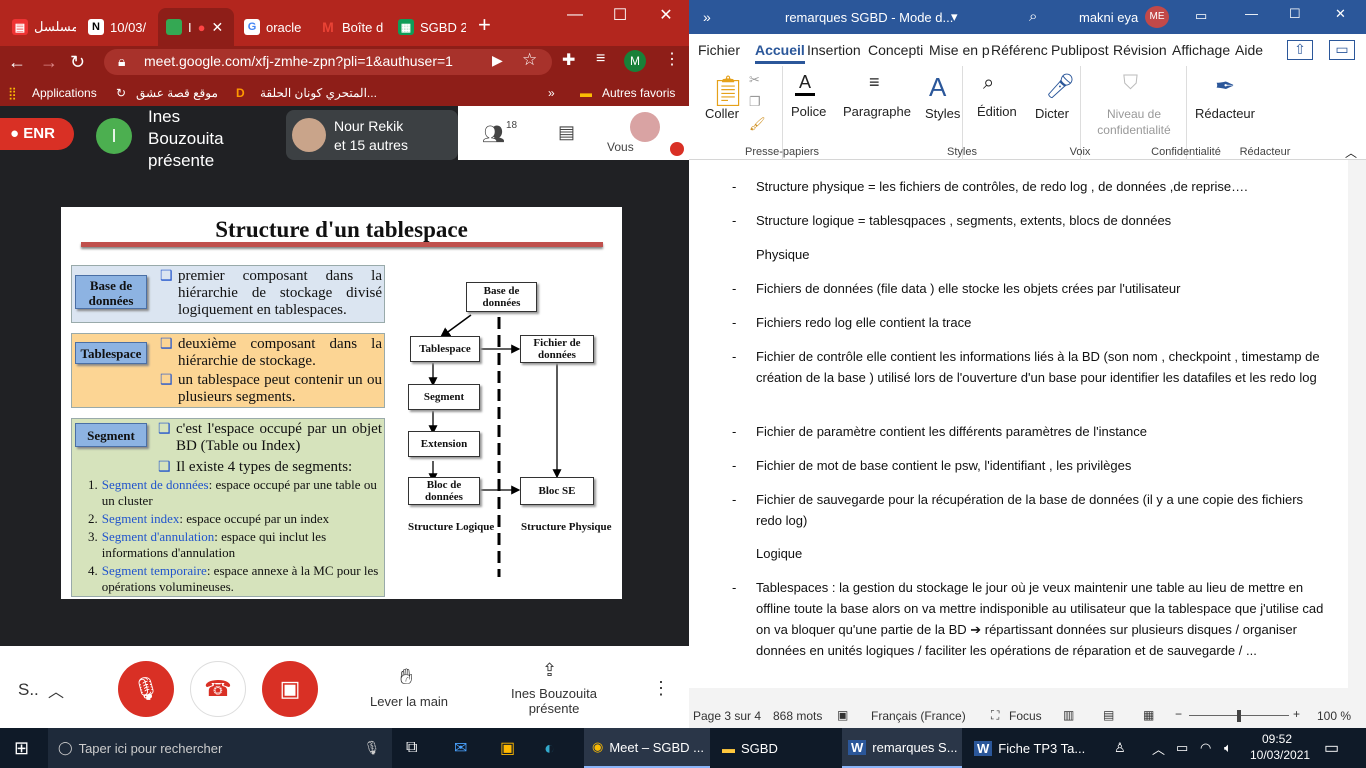 This screenshot has height=768, width=1366. Describe the element at coordinates (672, 59) in the screenshot. I see `menu-icon: ⋮` at that location.